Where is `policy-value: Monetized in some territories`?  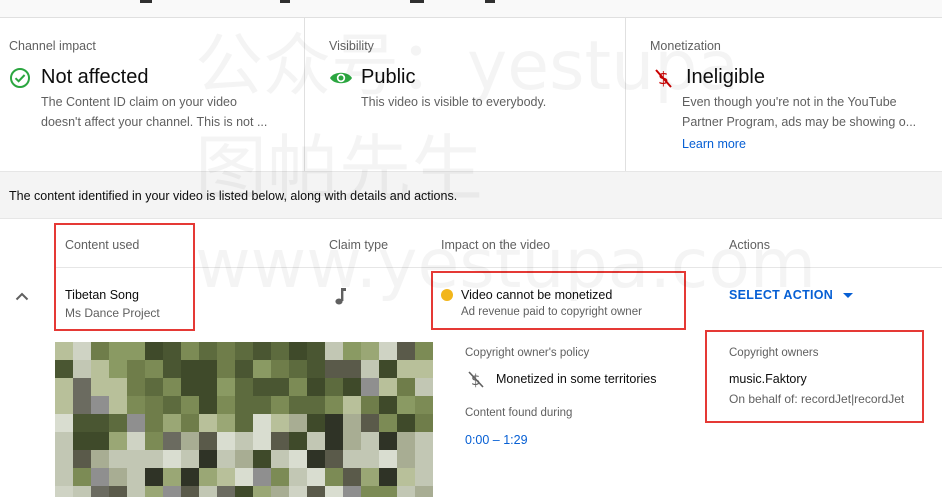 policy-value: Monetized in some territories is located at coordinates (576, 379).